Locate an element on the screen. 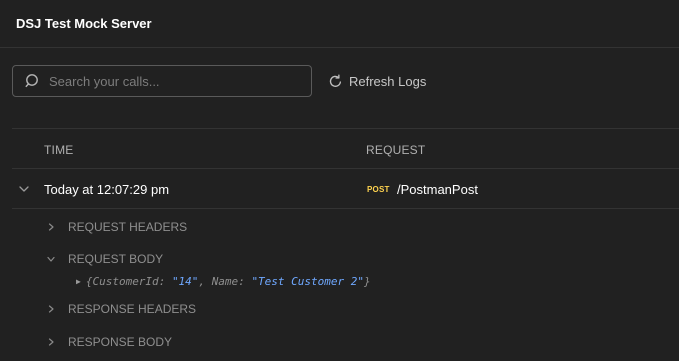 Image resolution: width=679 pixels, height=361 pixels. column-header-request: REQUEST is located at coordinates (396, 150).